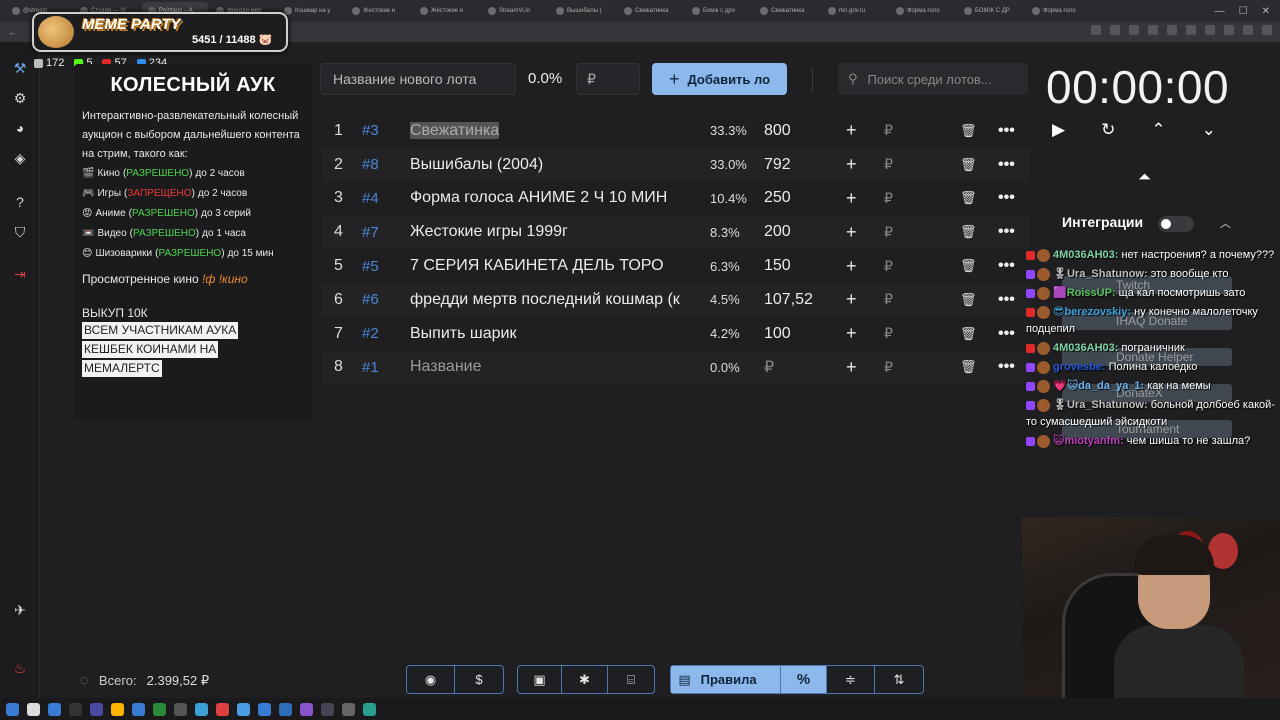  I want to click on reset-icon: ↻, so click(1108, 130).